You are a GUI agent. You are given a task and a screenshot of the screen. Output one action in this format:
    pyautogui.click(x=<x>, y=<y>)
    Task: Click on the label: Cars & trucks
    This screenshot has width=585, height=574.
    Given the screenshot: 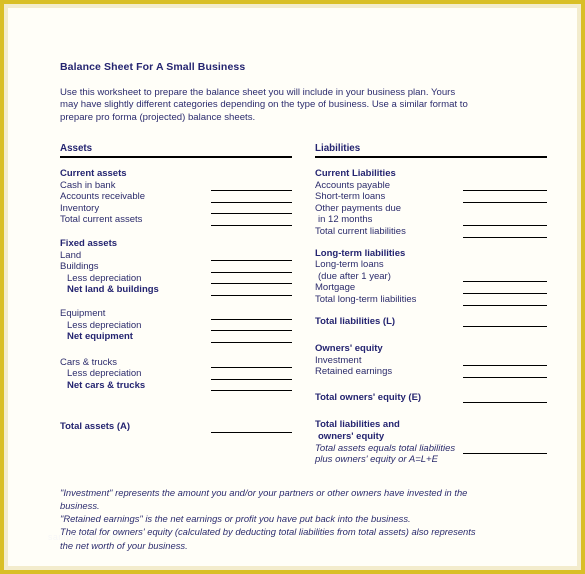 What is the action you would take?
    pyautogui.click(x=89, y=362)
    